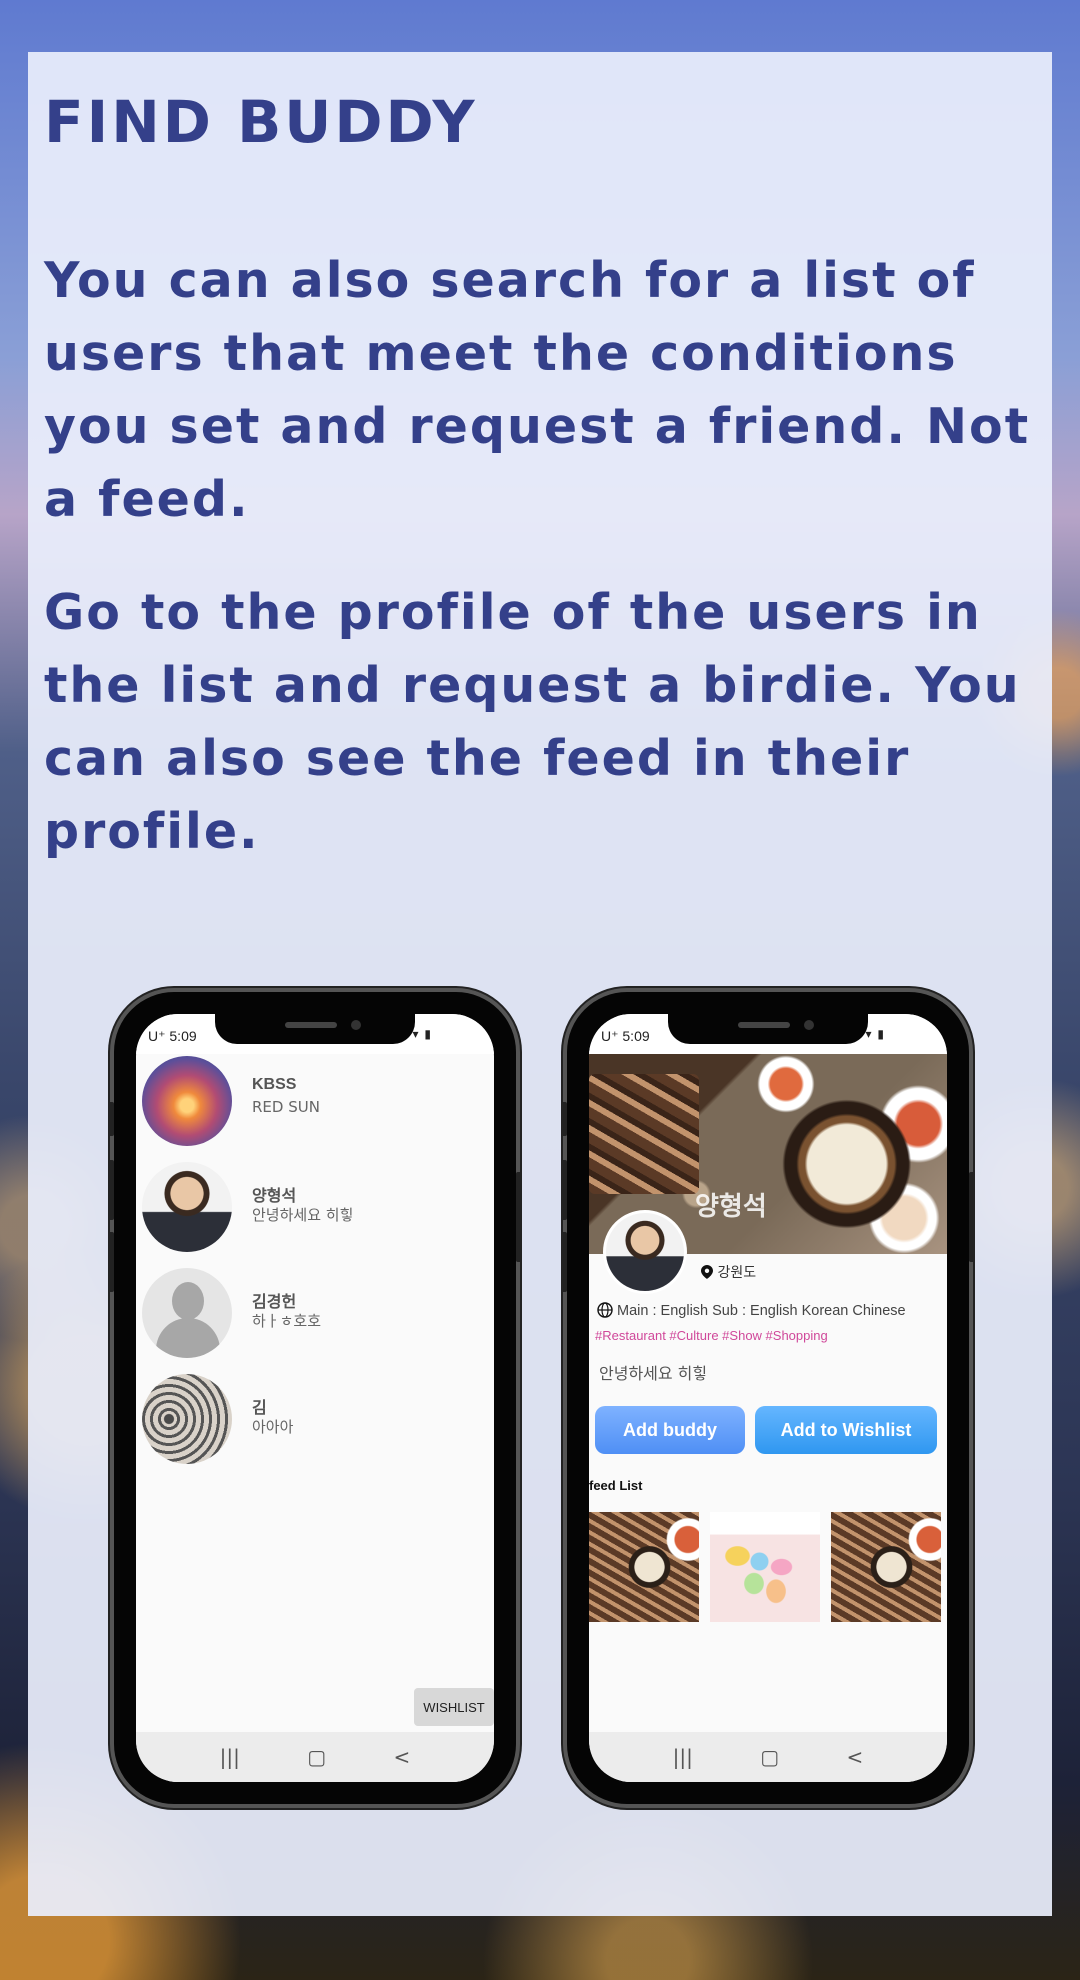 Image resolution: width=1080 pixels, height=1980 pixels. I want to click on user-list-item: KBSS RED SUN, so click(312, 1102).